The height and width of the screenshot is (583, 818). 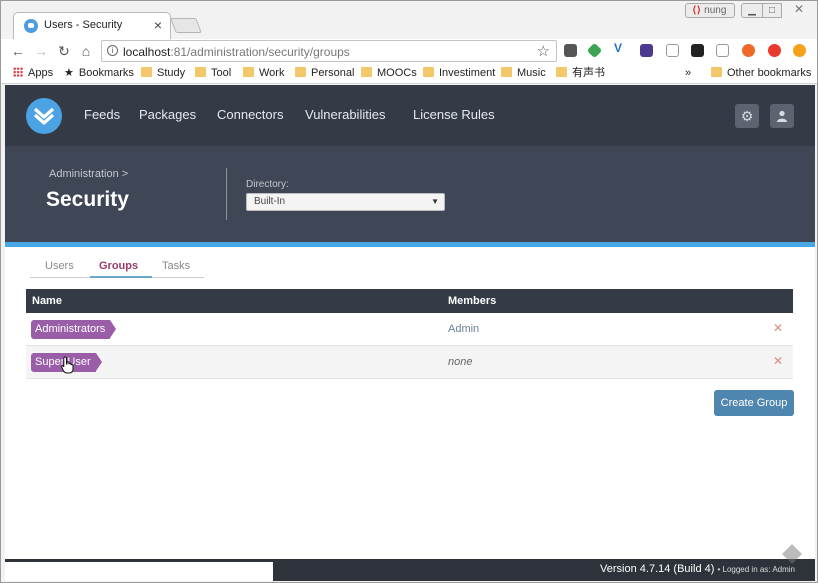 What do you see at coordinates (176, 266) in the screenshot?
I see `tab-tasks: Tasks` at bounding box center [176, 266].